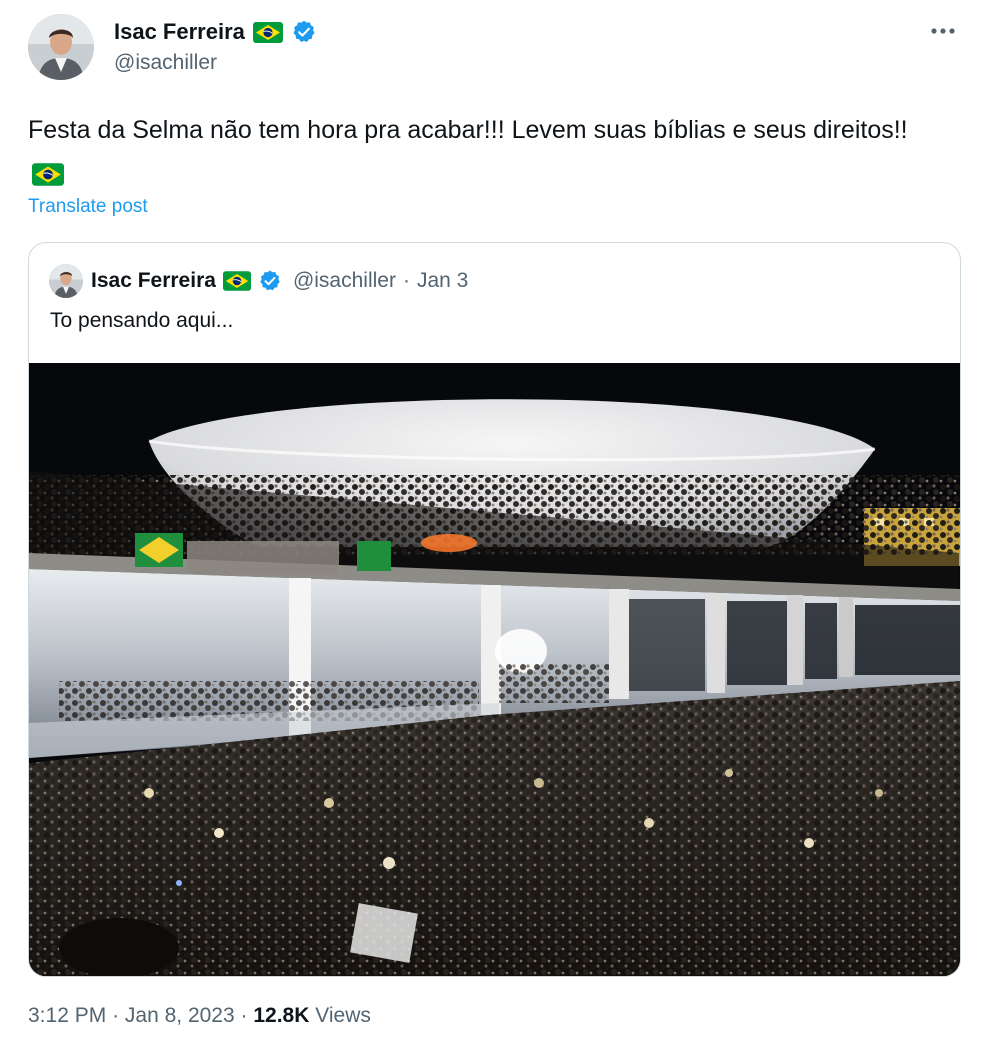  I want to click on author-avatar, so click(61, 47).